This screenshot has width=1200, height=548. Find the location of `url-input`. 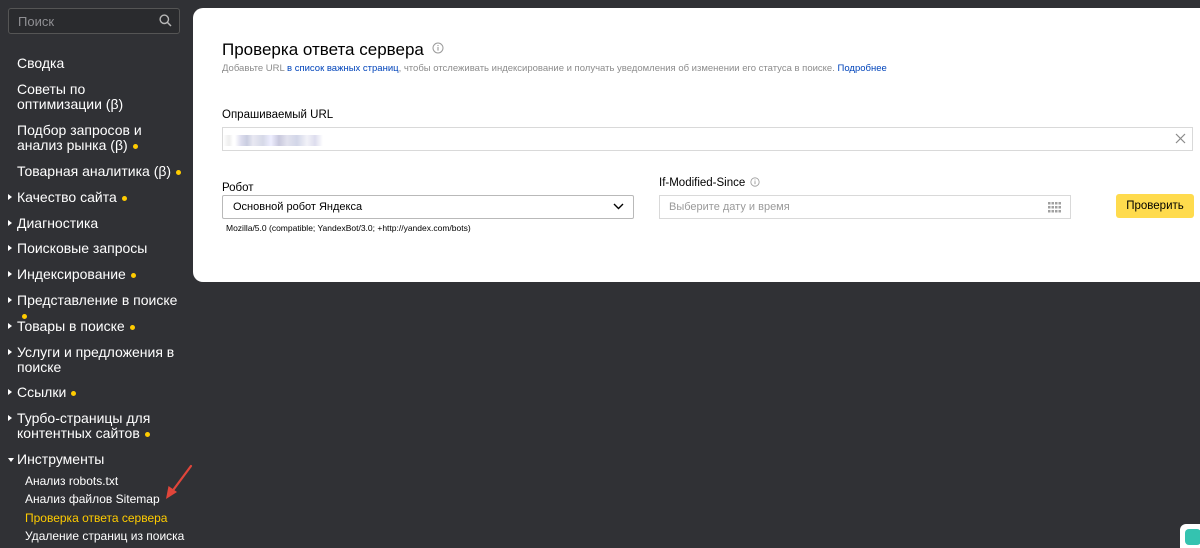

url-input is located at coordinates (707, 139).